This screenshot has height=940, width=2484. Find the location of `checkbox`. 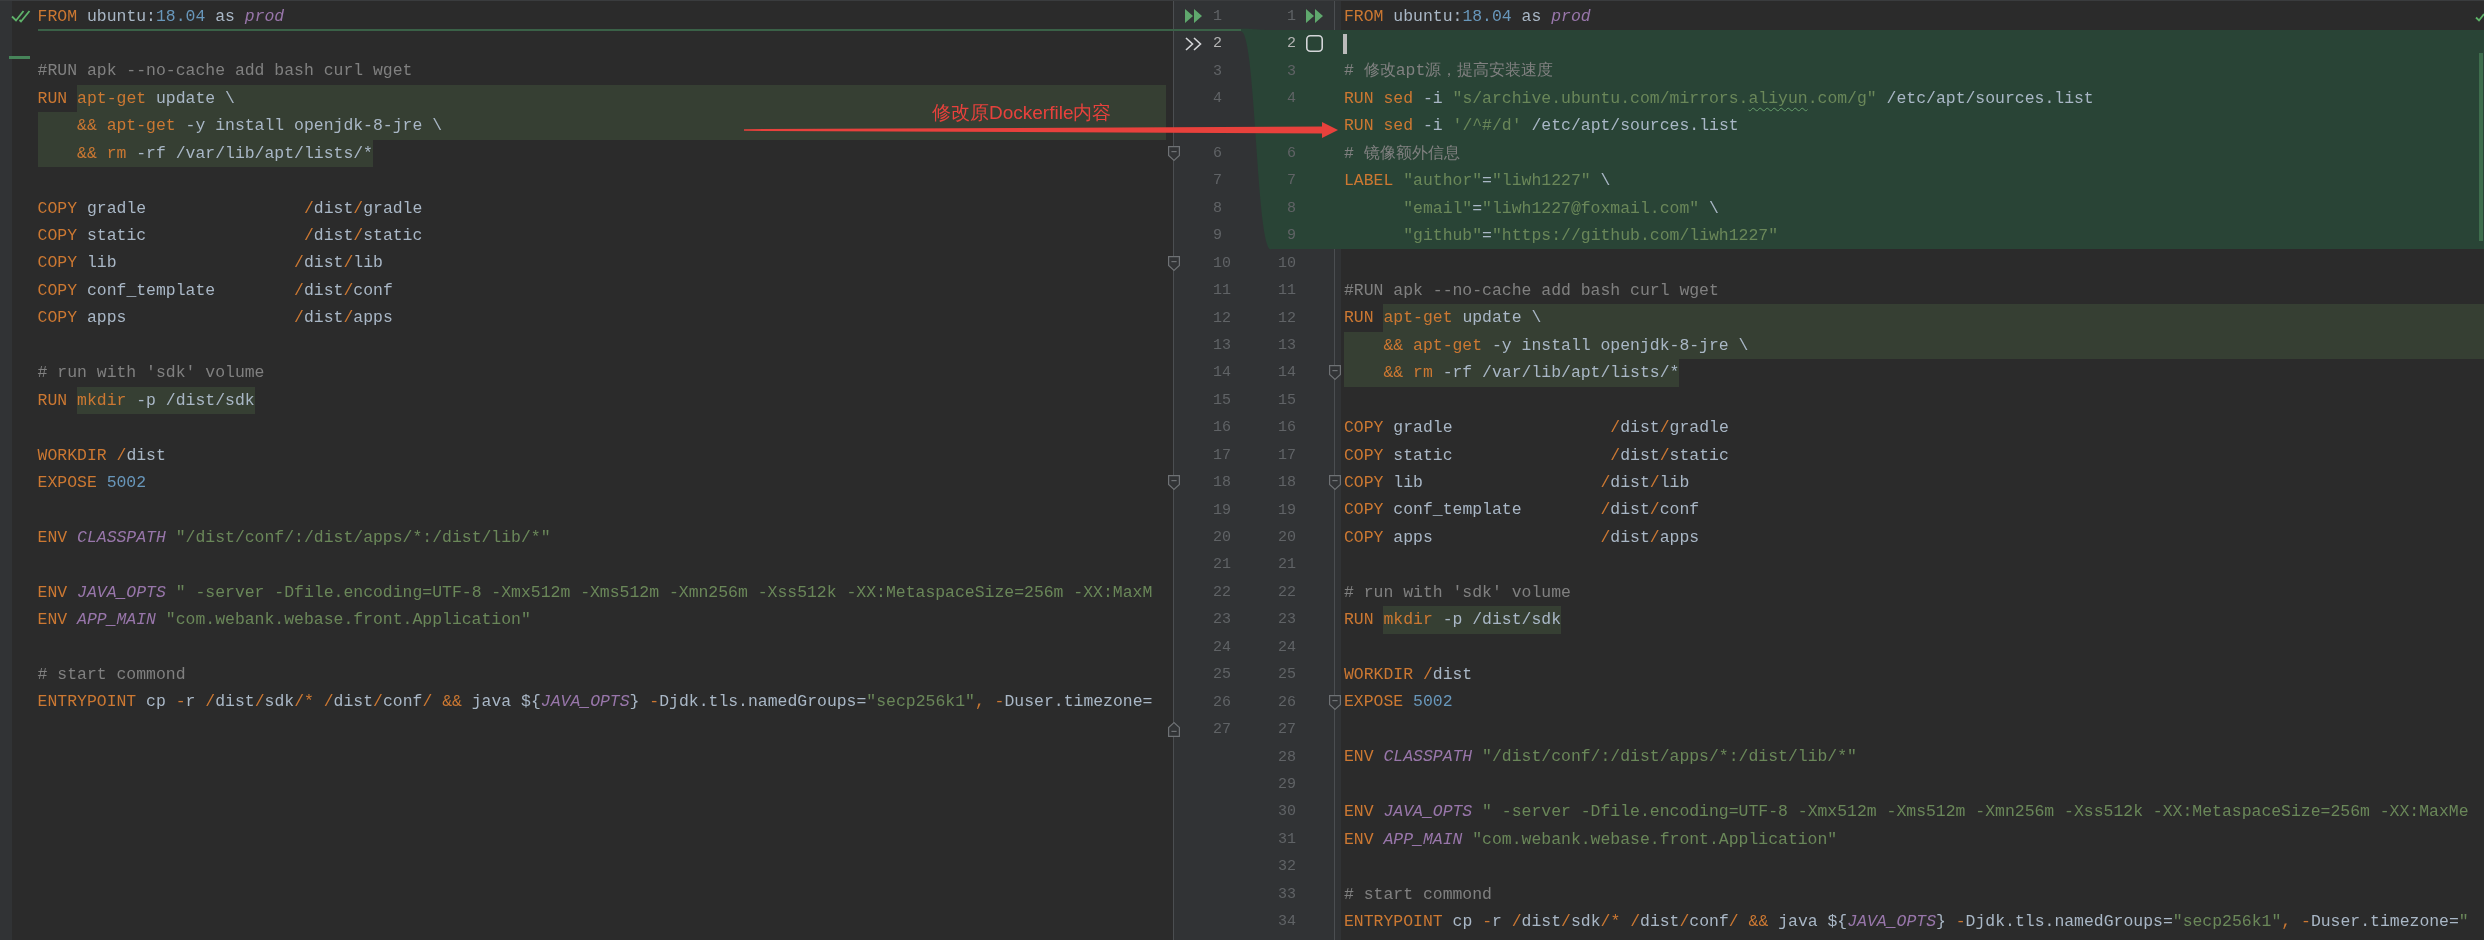

checkbox is located at coordinates (1314, 44).